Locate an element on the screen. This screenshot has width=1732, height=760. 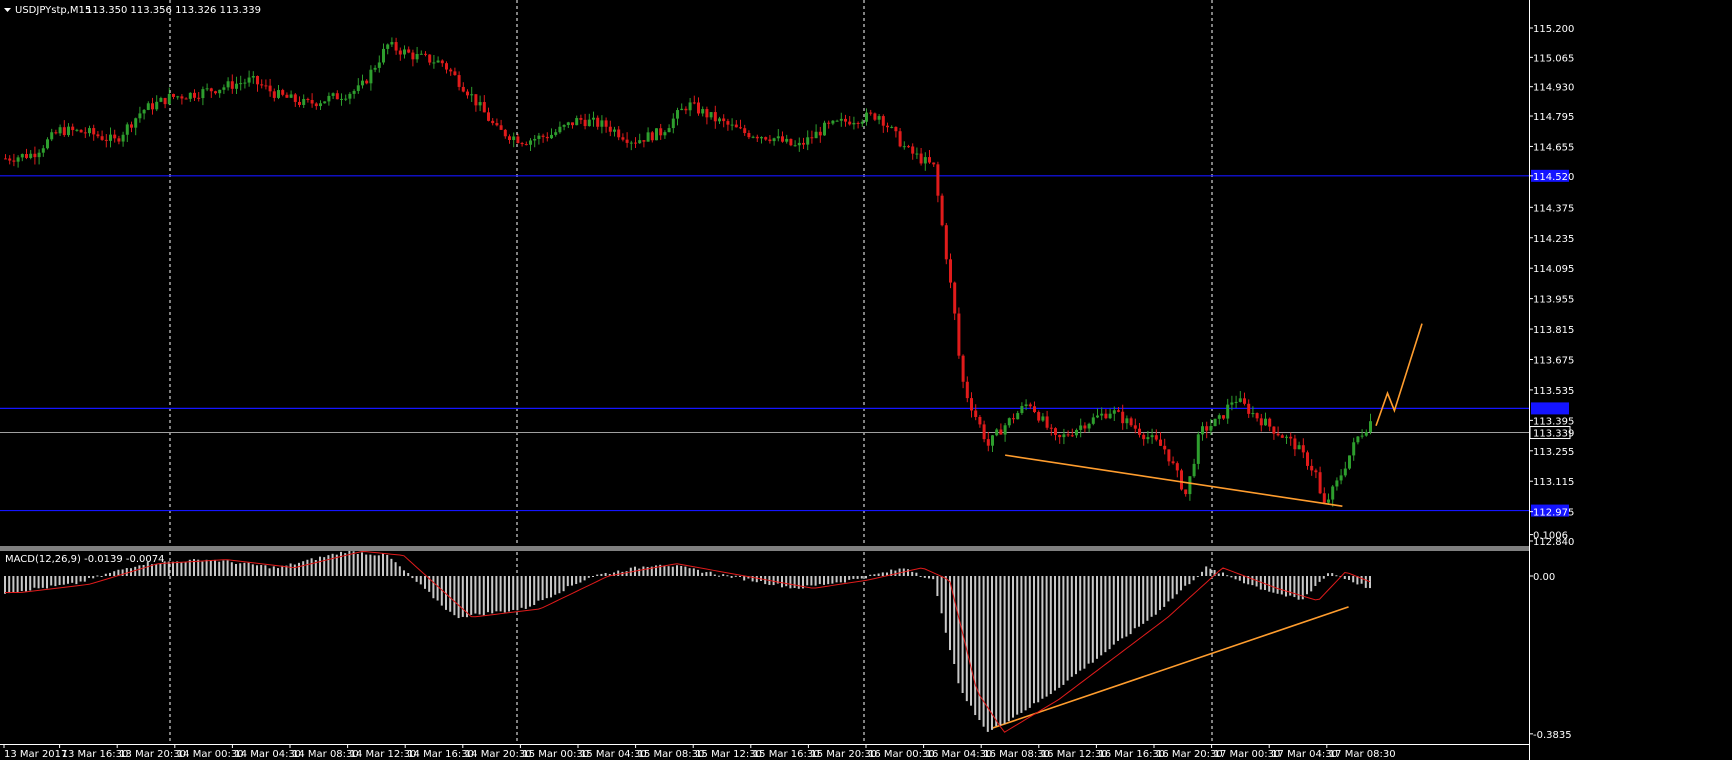
horizontal-level-tag is located at coordinates (1550, 408).